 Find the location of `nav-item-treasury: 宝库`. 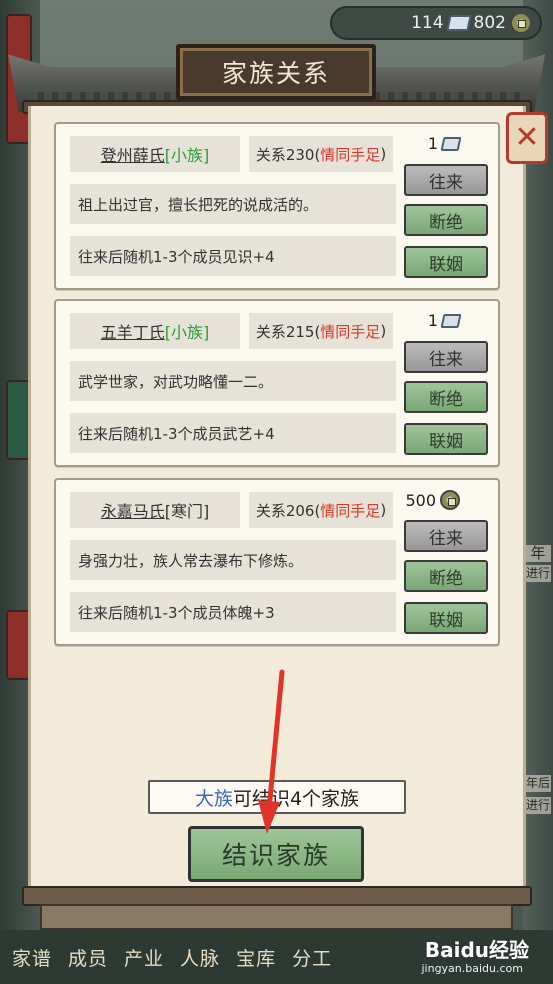

nav-item-treasury: 宝库 is located at coordinates (256, 957).